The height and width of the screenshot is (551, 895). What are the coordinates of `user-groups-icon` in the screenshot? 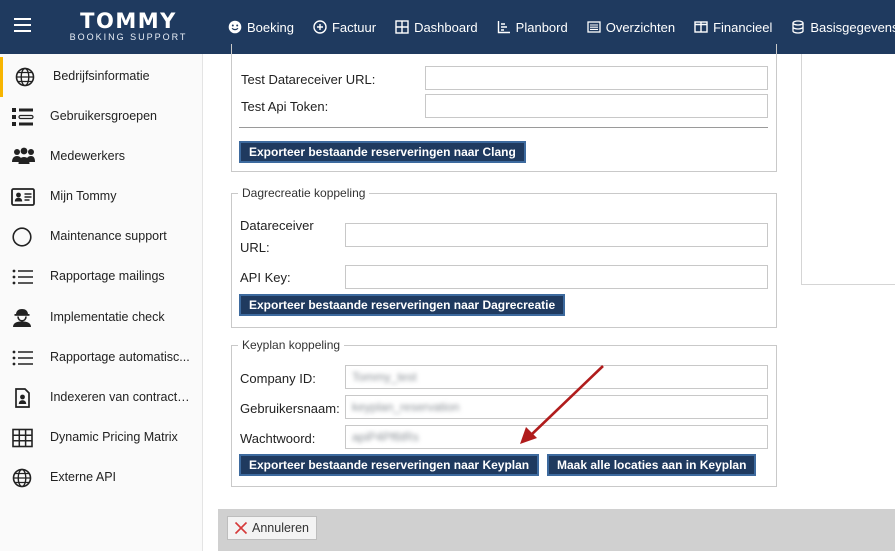 It's located at (23, 117).